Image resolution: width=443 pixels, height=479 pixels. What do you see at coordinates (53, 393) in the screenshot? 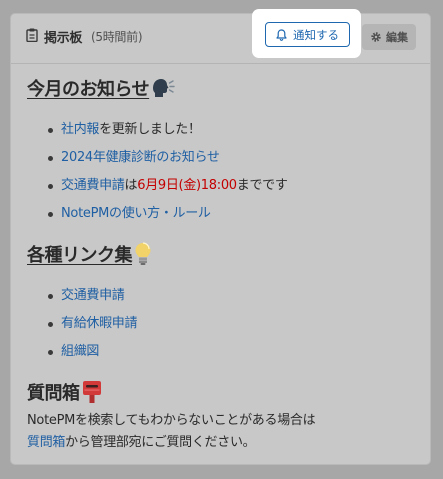
I see `section-title-qa-text: 質問箱` at bounding box center [53, 393].